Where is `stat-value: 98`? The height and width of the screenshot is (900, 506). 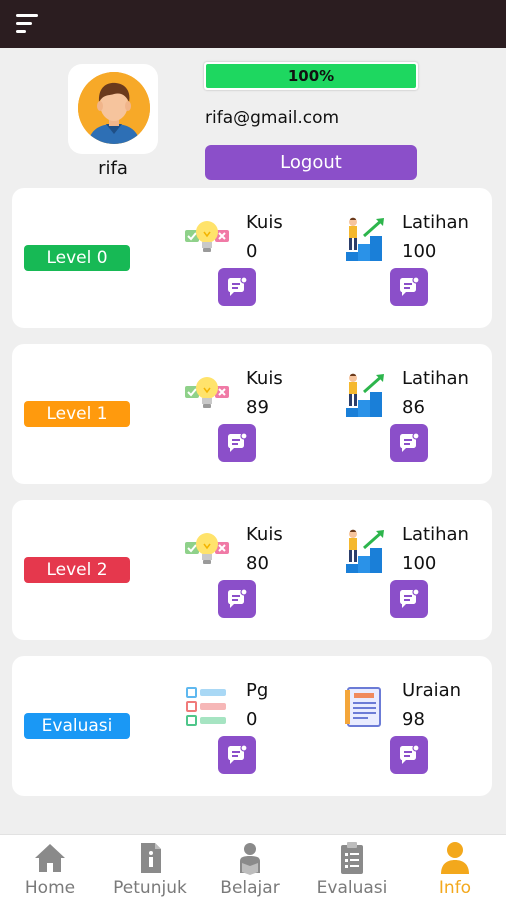
stat-value: 98 is located at coordinates (413, 719).